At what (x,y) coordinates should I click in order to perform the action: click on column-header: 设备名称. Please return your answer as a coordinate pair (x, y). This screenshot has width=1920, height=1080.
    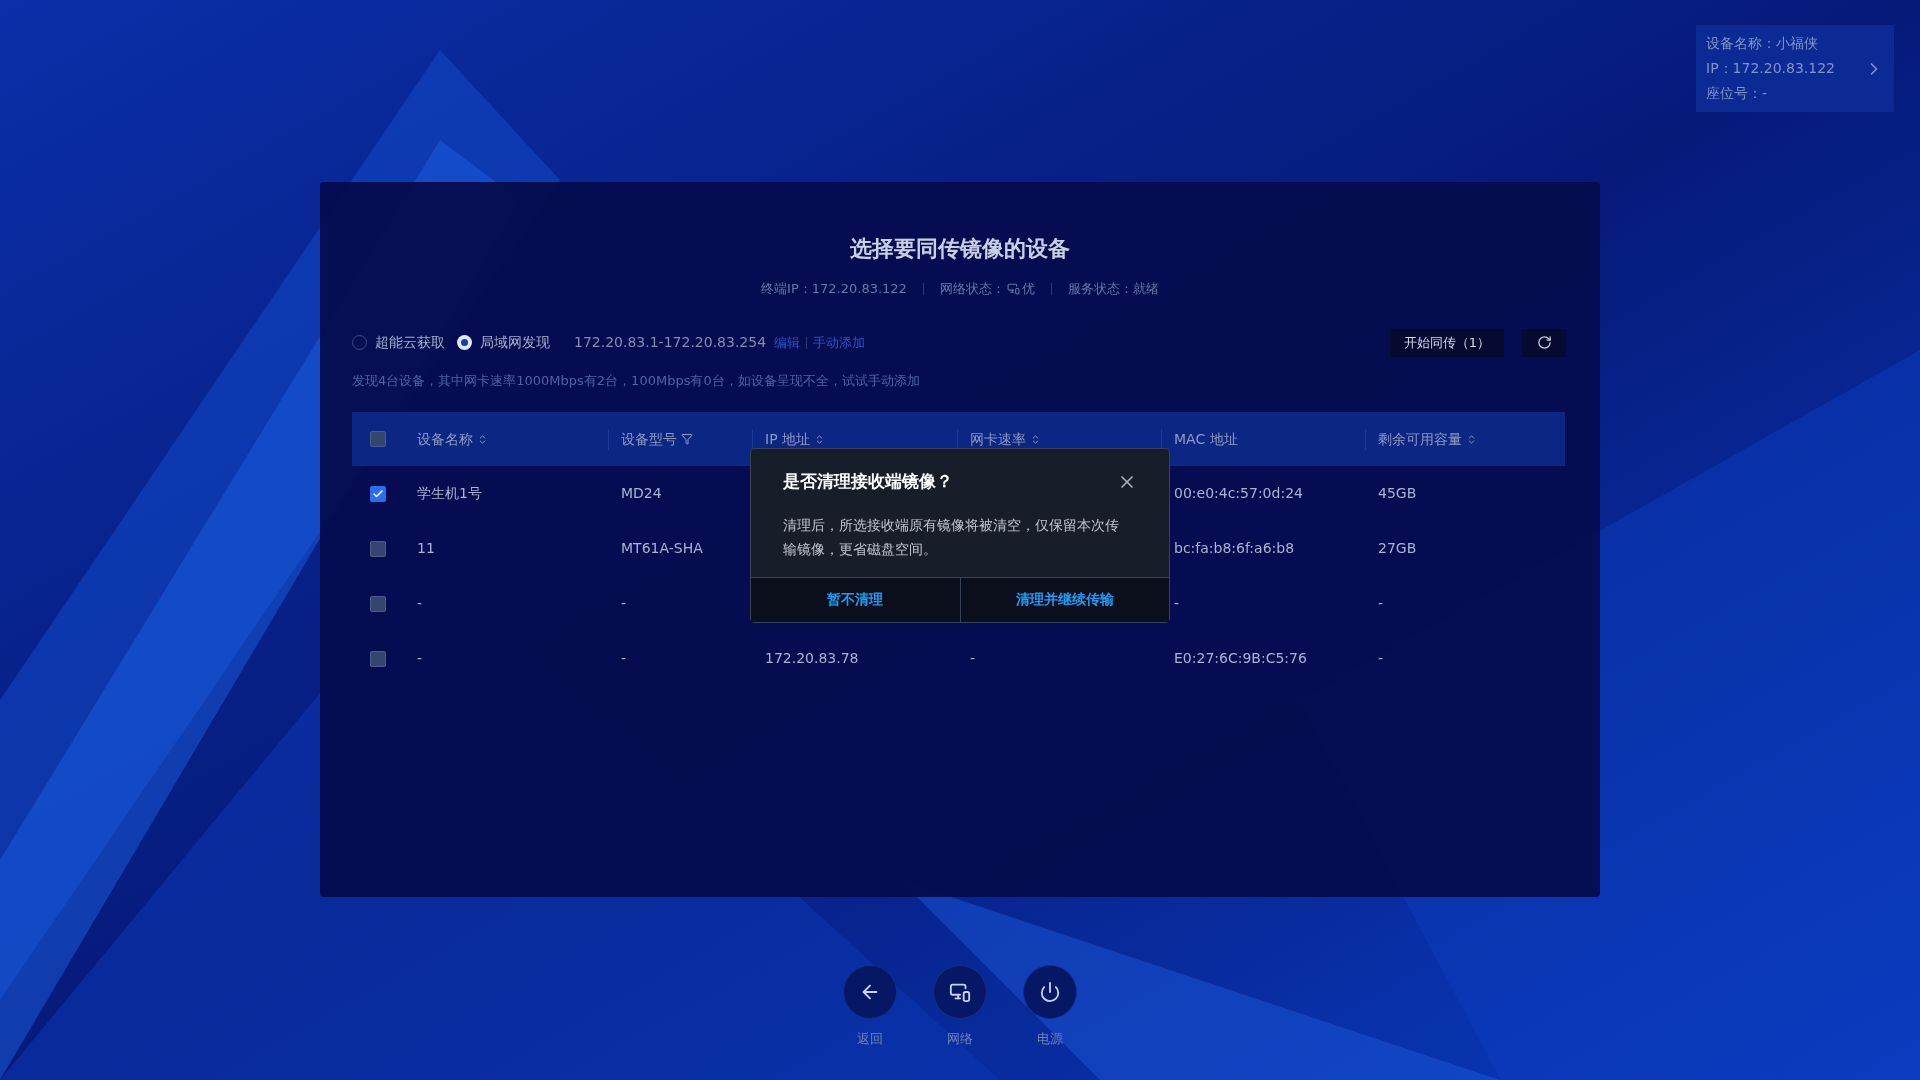
    Looking at the image, I should click on (445, 439).